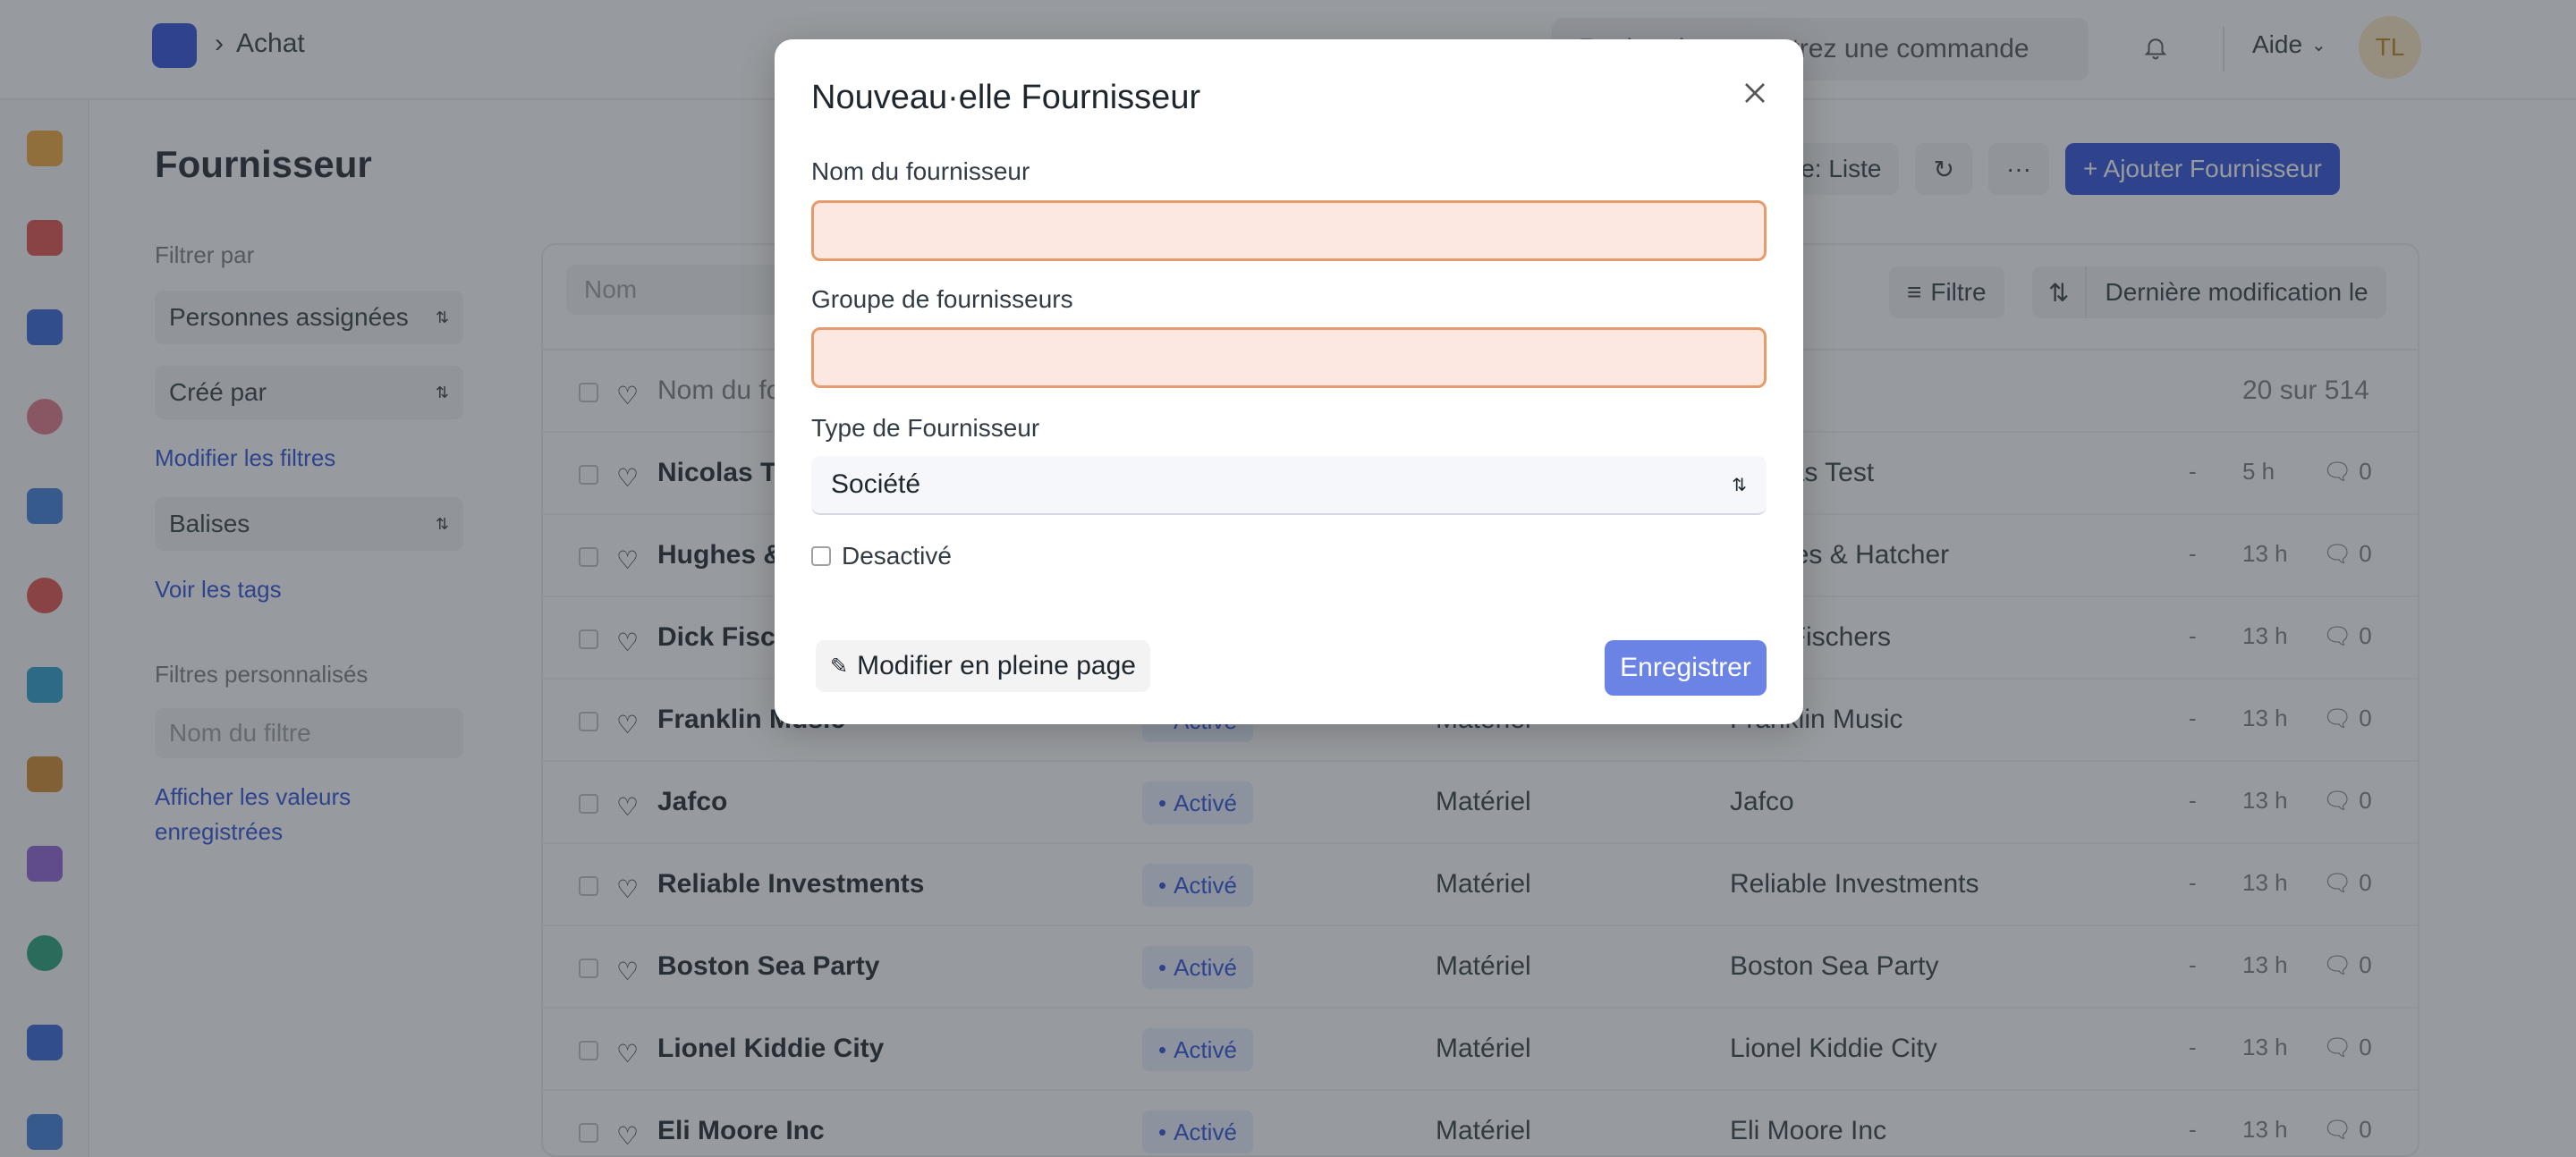 The image size is (2576, 1157). Describe the element at coordinates (1739, 485) in the screenshot. I see `select-arrows-icon: ⇅` at that location.